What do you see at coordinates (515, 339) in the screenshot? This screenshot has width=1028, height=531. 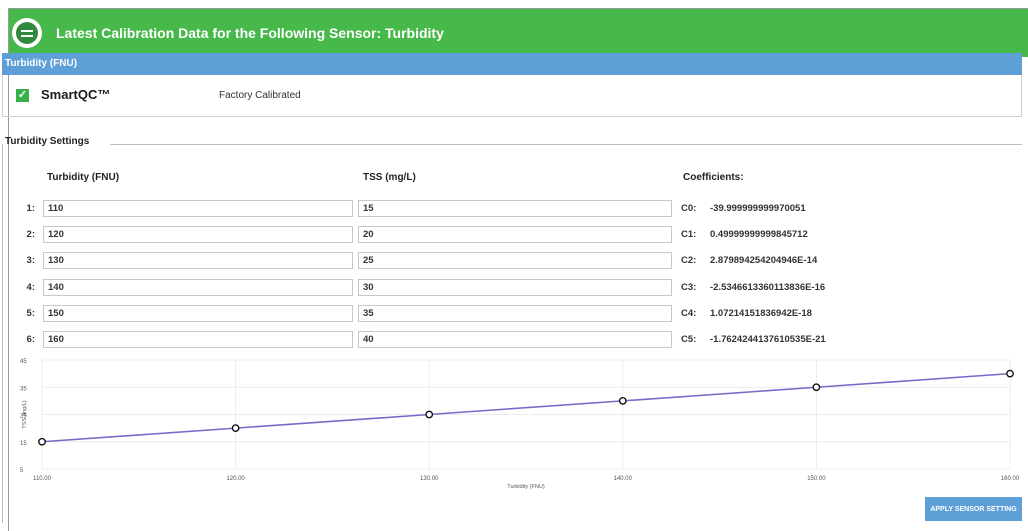 I see `tss-input: 40` at bounding box center [515, 339].